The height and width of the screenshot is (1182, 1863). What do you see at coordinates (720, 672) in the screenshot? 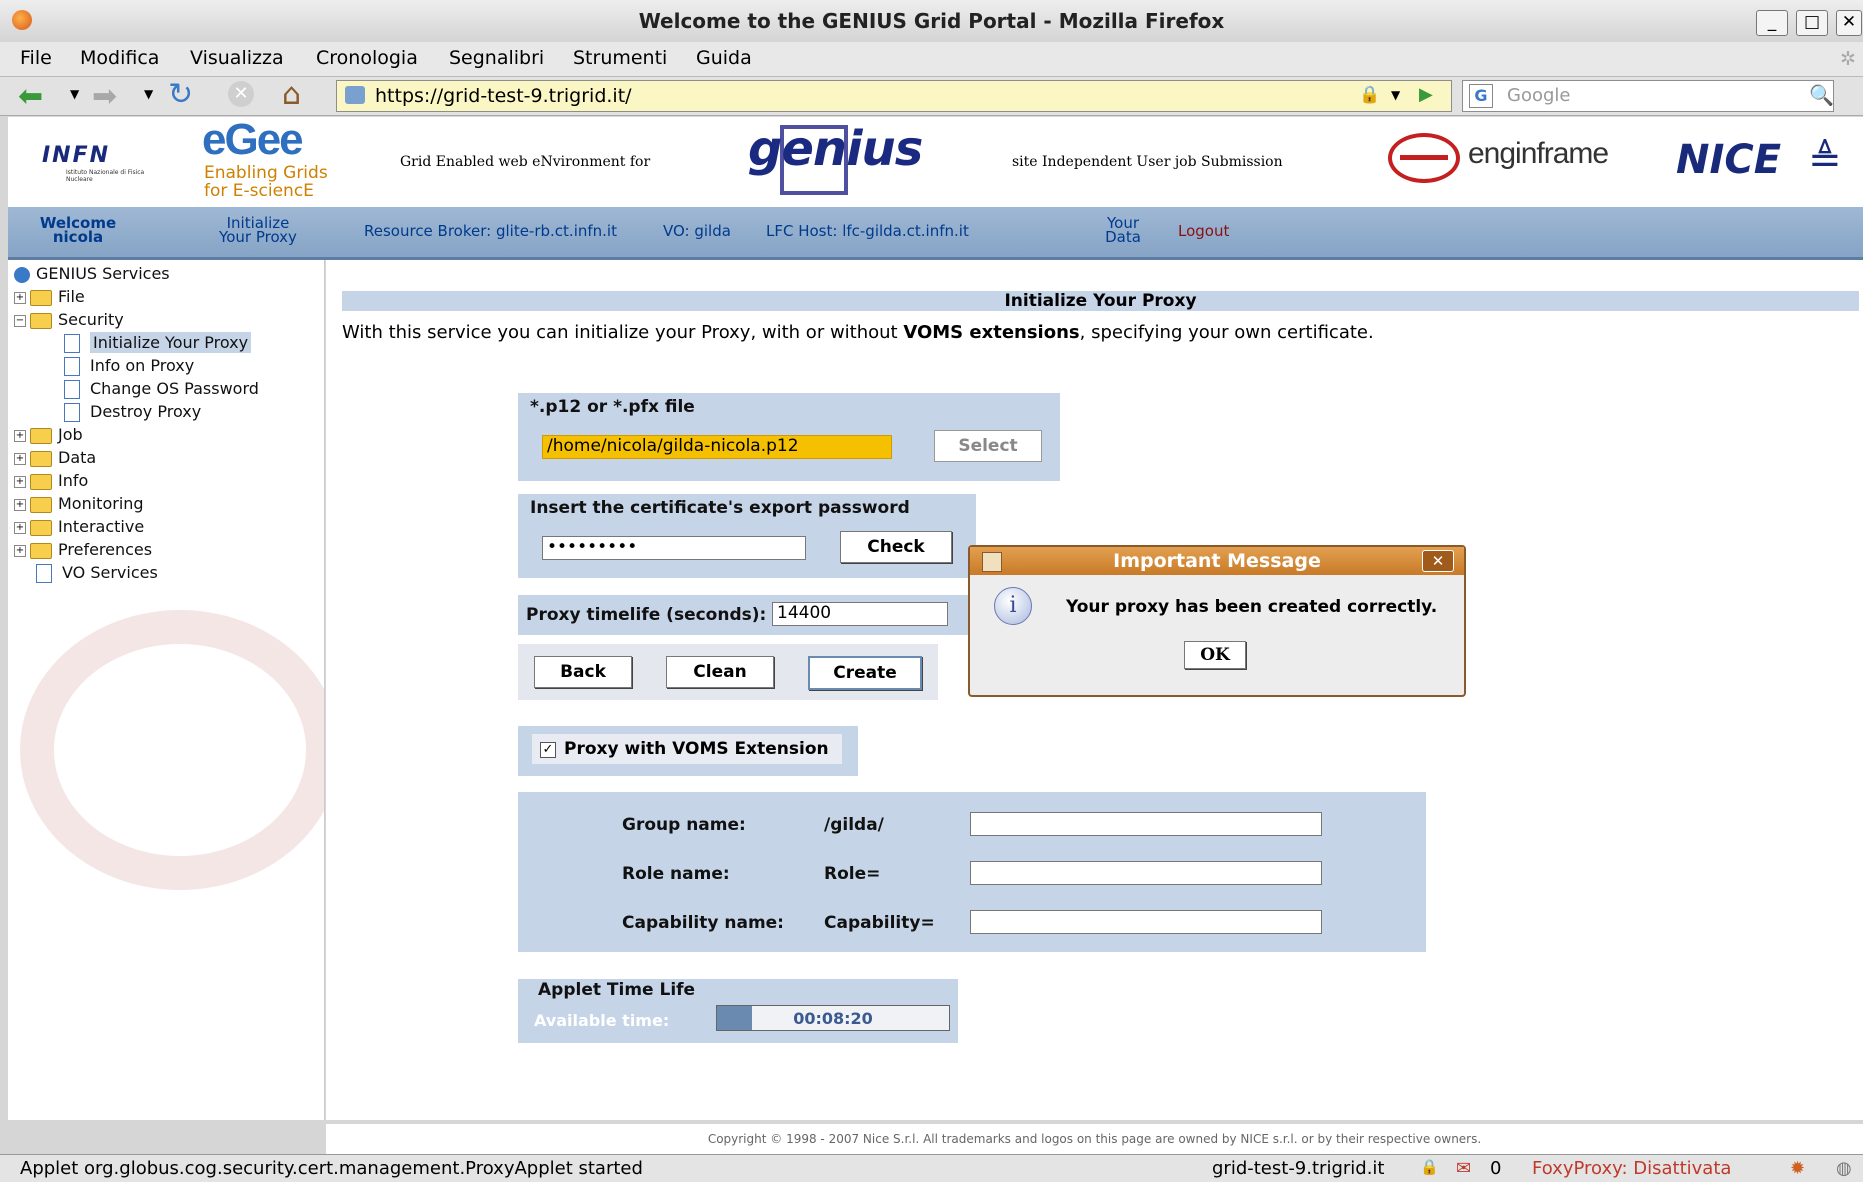
I see `clean-button: Clean` at bounding box center [720, 672].